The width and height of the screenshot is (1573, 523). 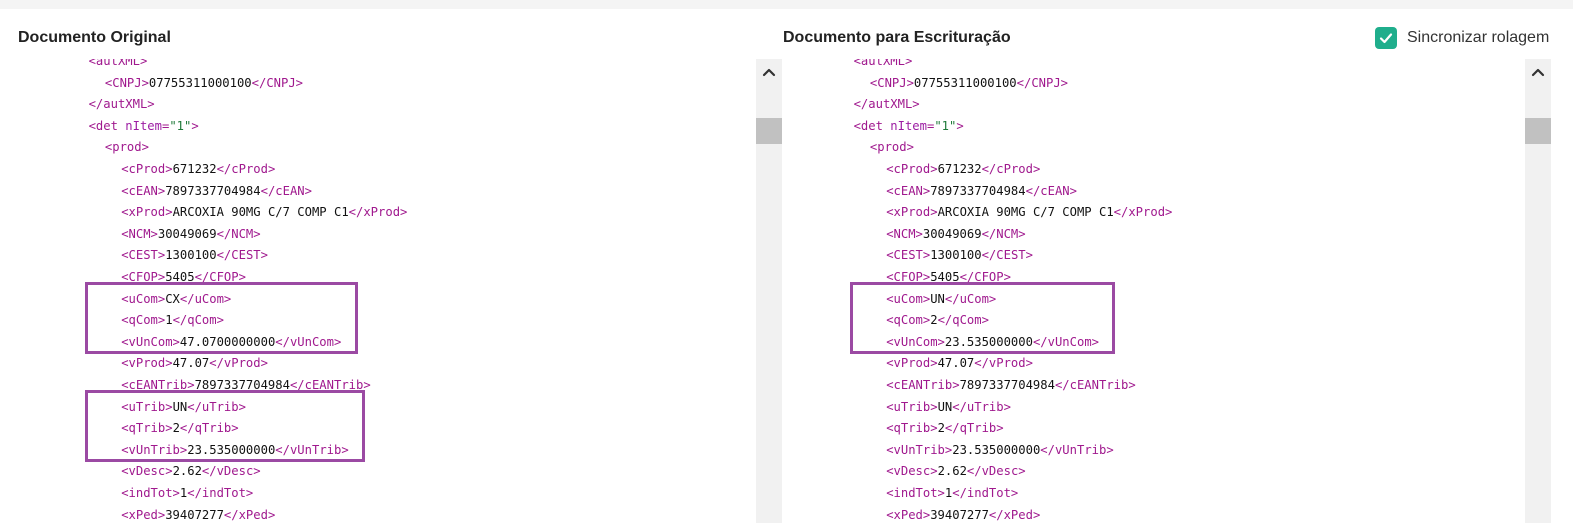 I want to click on sync-scroll-checkbox, so click(x=1386, y=38).